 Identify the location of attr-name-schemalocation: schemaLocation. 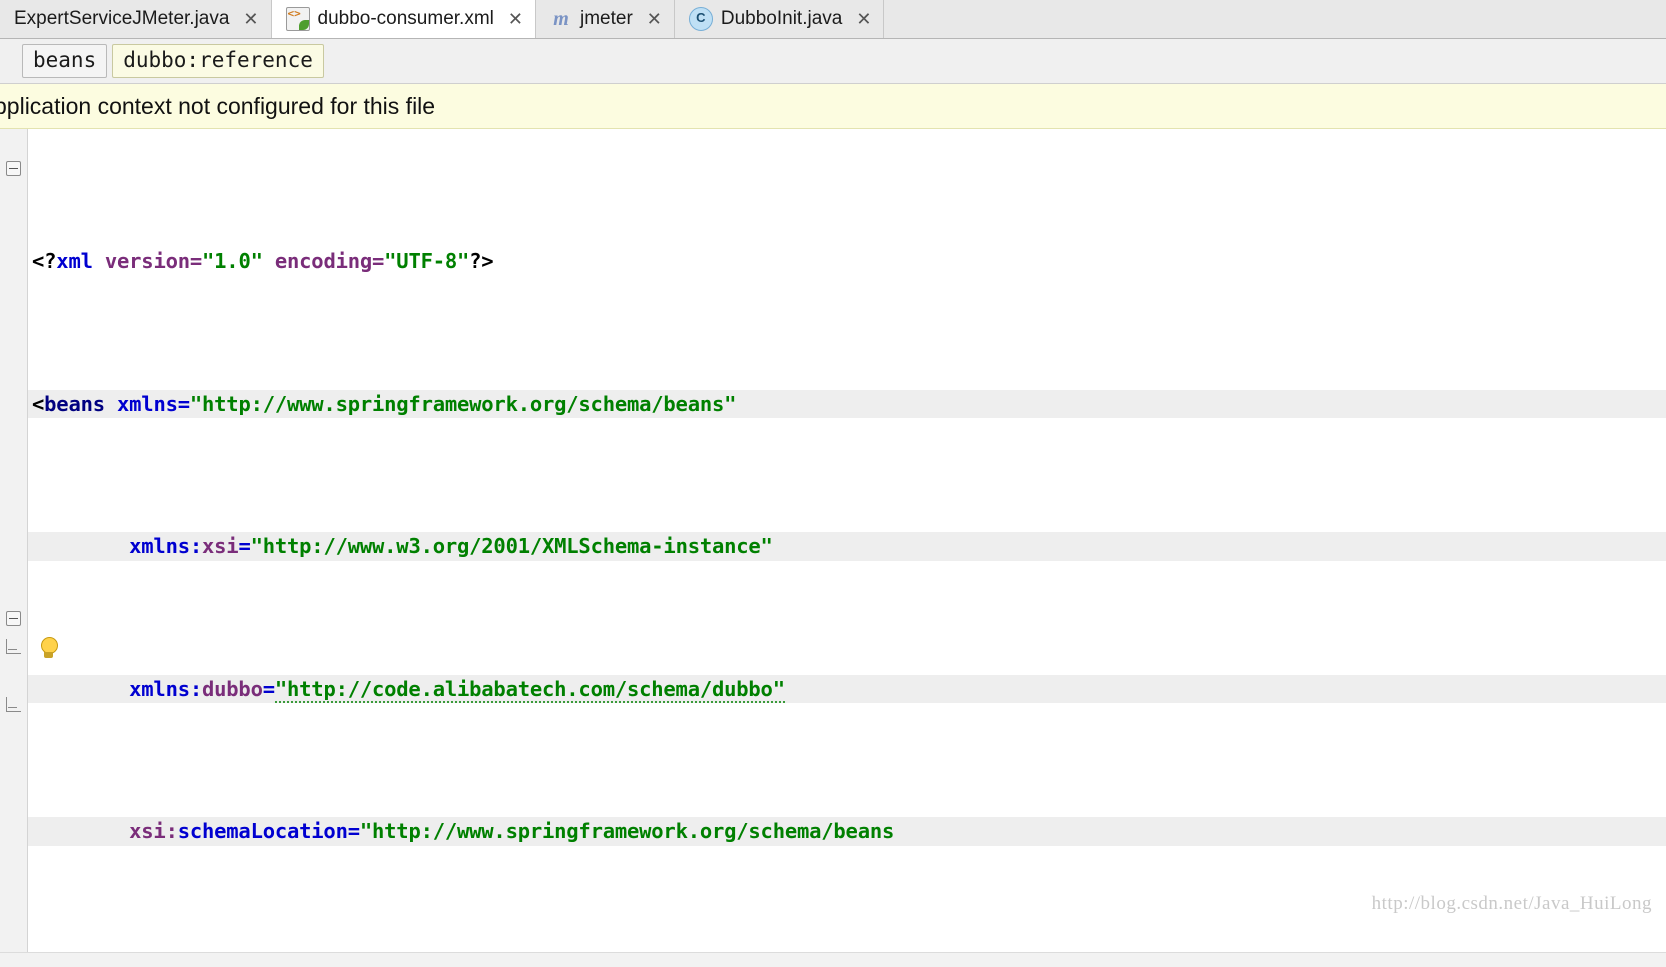
(263, 831).